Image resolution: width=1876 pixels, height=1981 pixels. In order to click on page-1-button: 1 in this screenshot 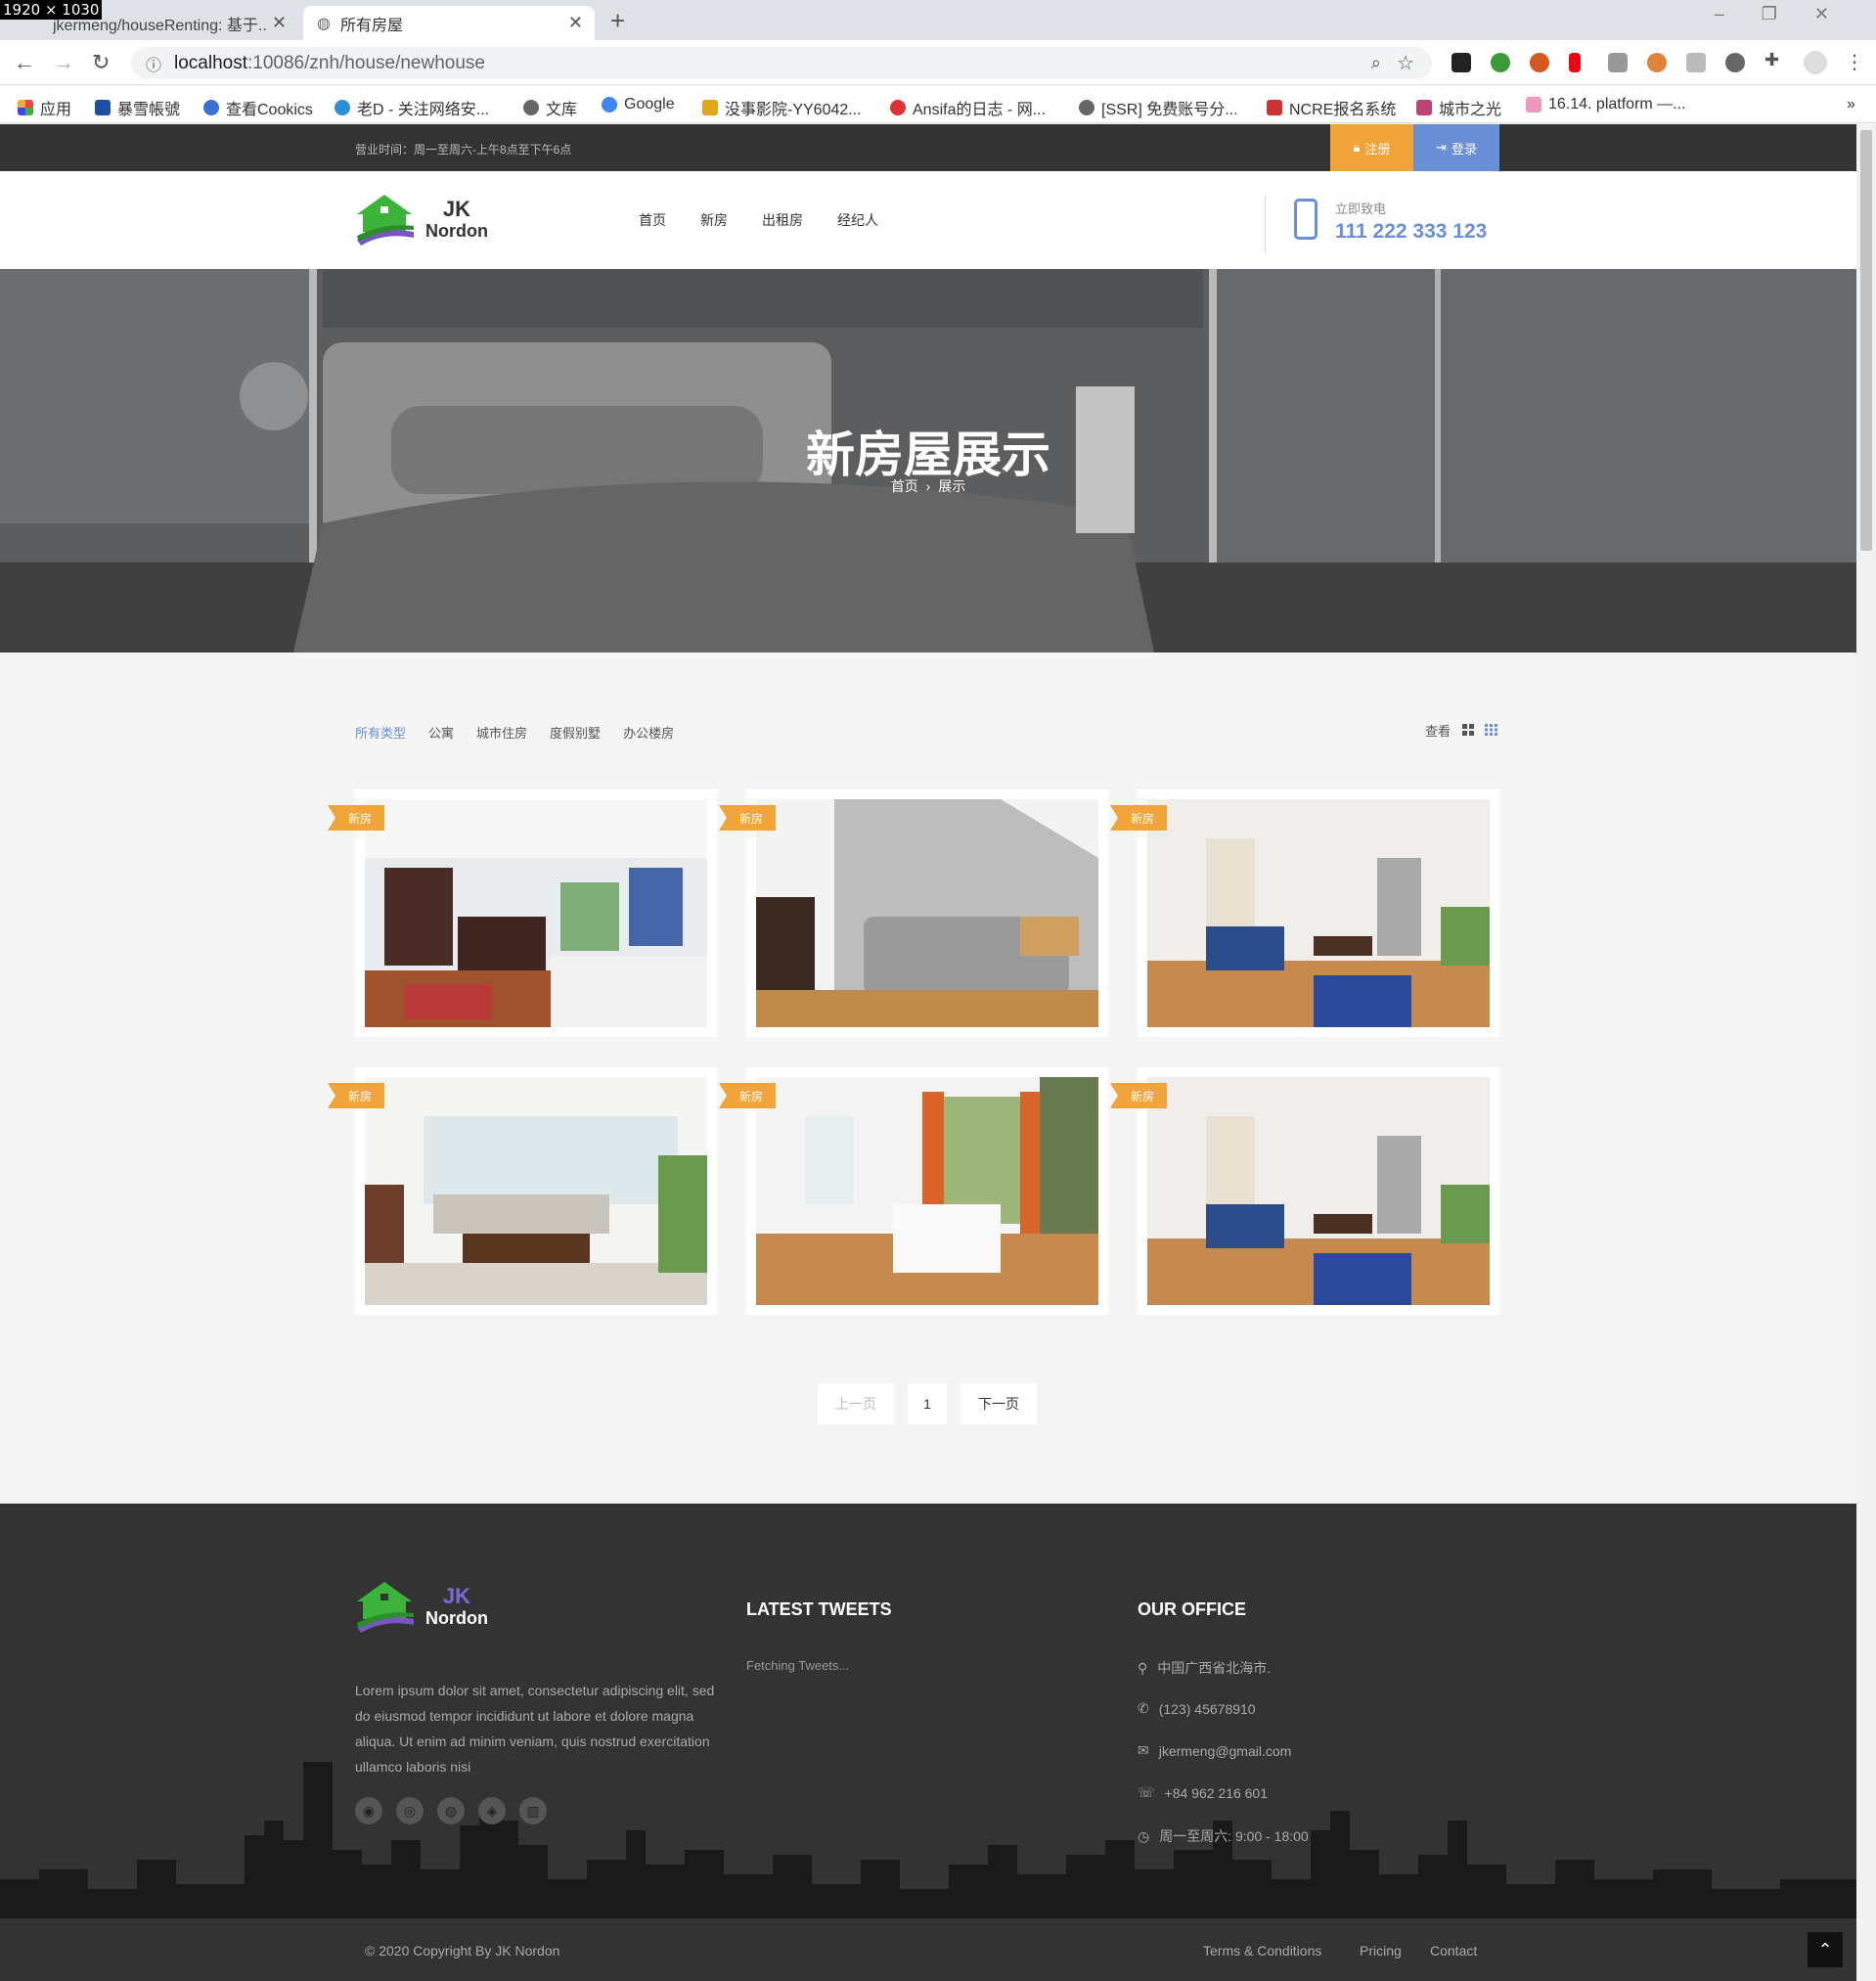, I will do `click(927, 1403)`.